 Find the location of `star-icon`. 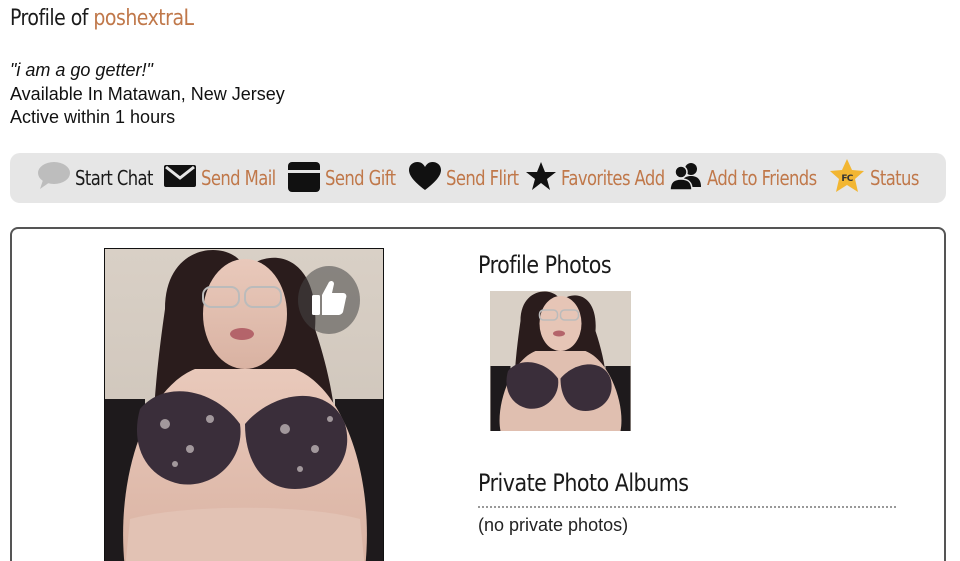

star-icon is located at coordinates (541, 178).